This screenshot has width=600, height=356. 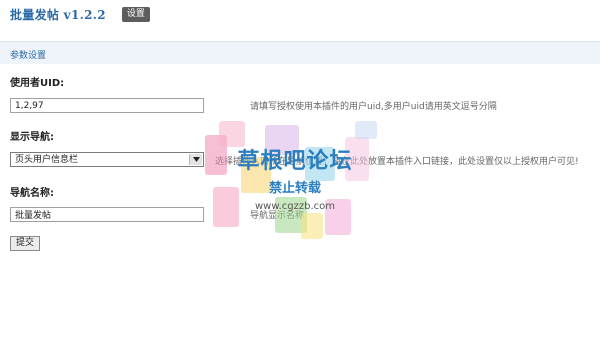 What do you see at coordinates (300, 52) in the screenshot?
I see `section-header: 参数设置` at bounding box center [300, 52].